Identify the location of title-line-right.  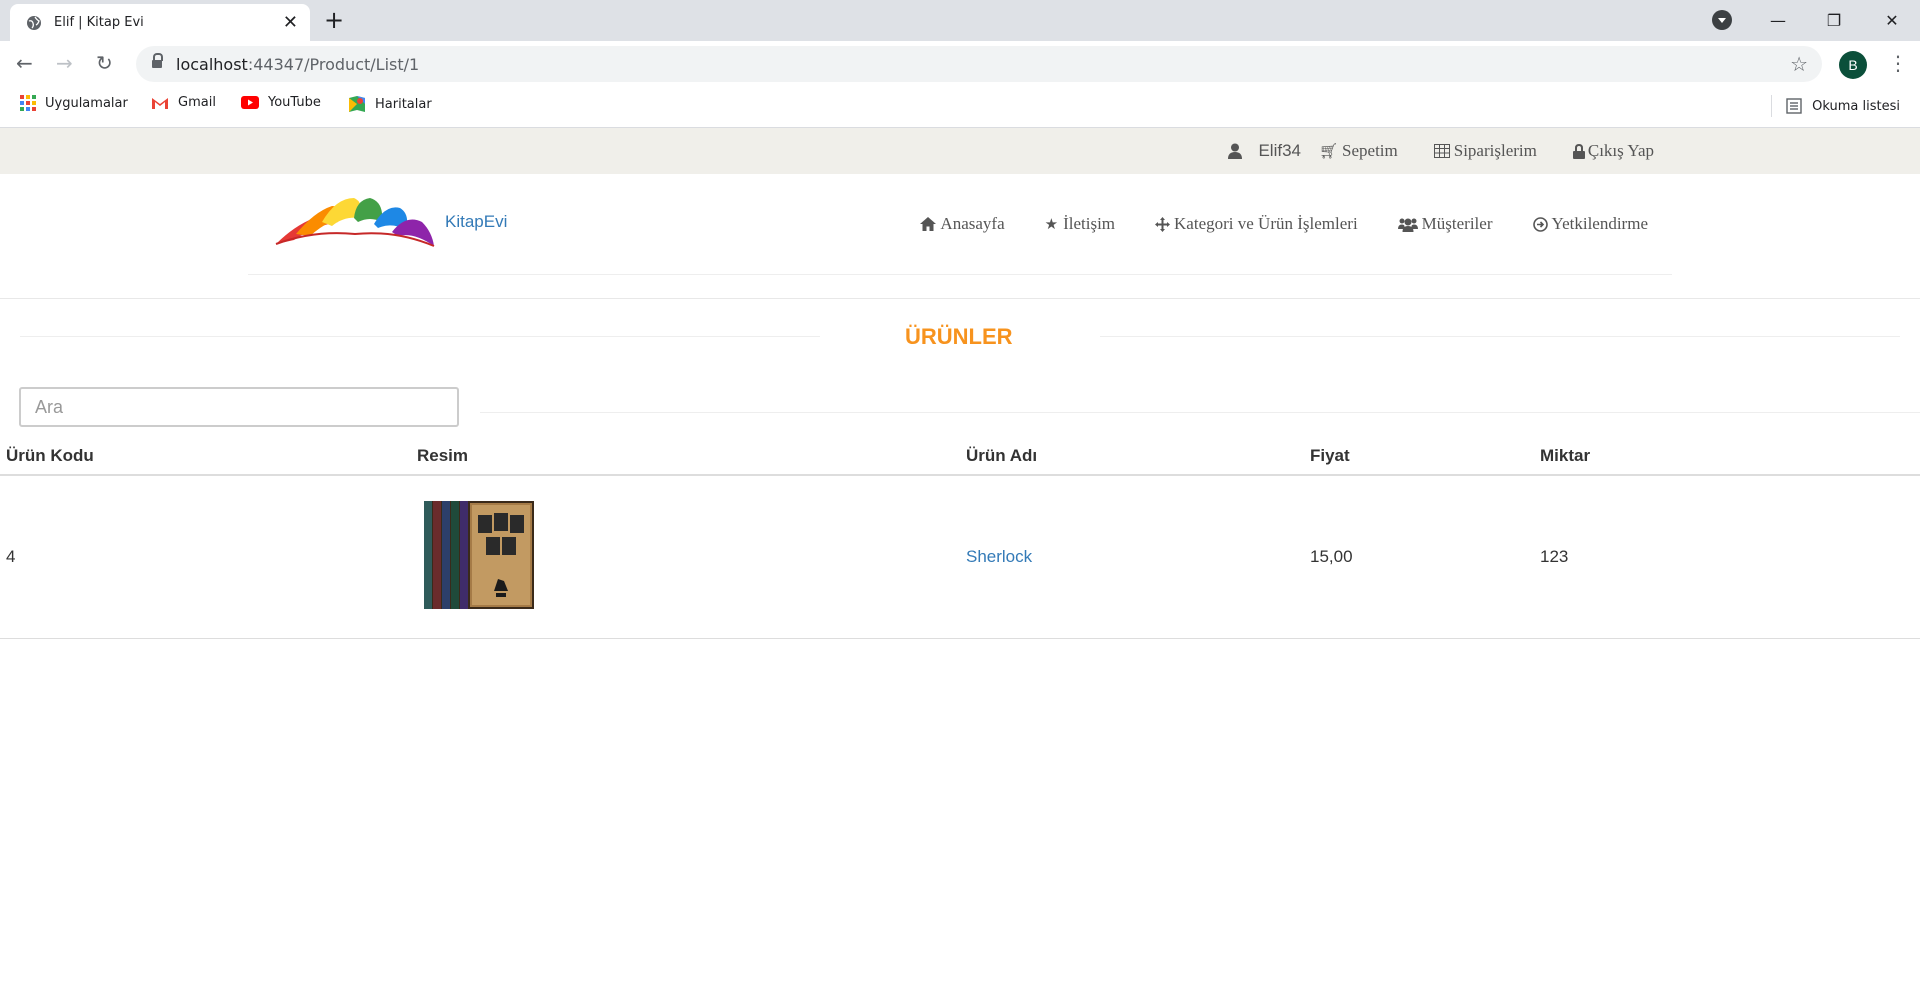
(1500, 336).